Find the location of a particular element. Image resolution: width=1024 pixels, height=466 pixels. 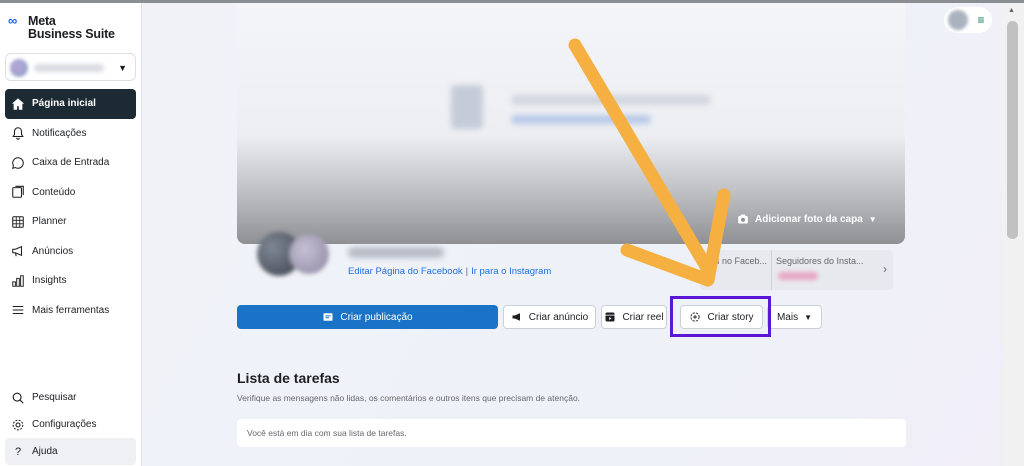

sidebar-item-label: Ajuda is located at coordinates (45, 451).